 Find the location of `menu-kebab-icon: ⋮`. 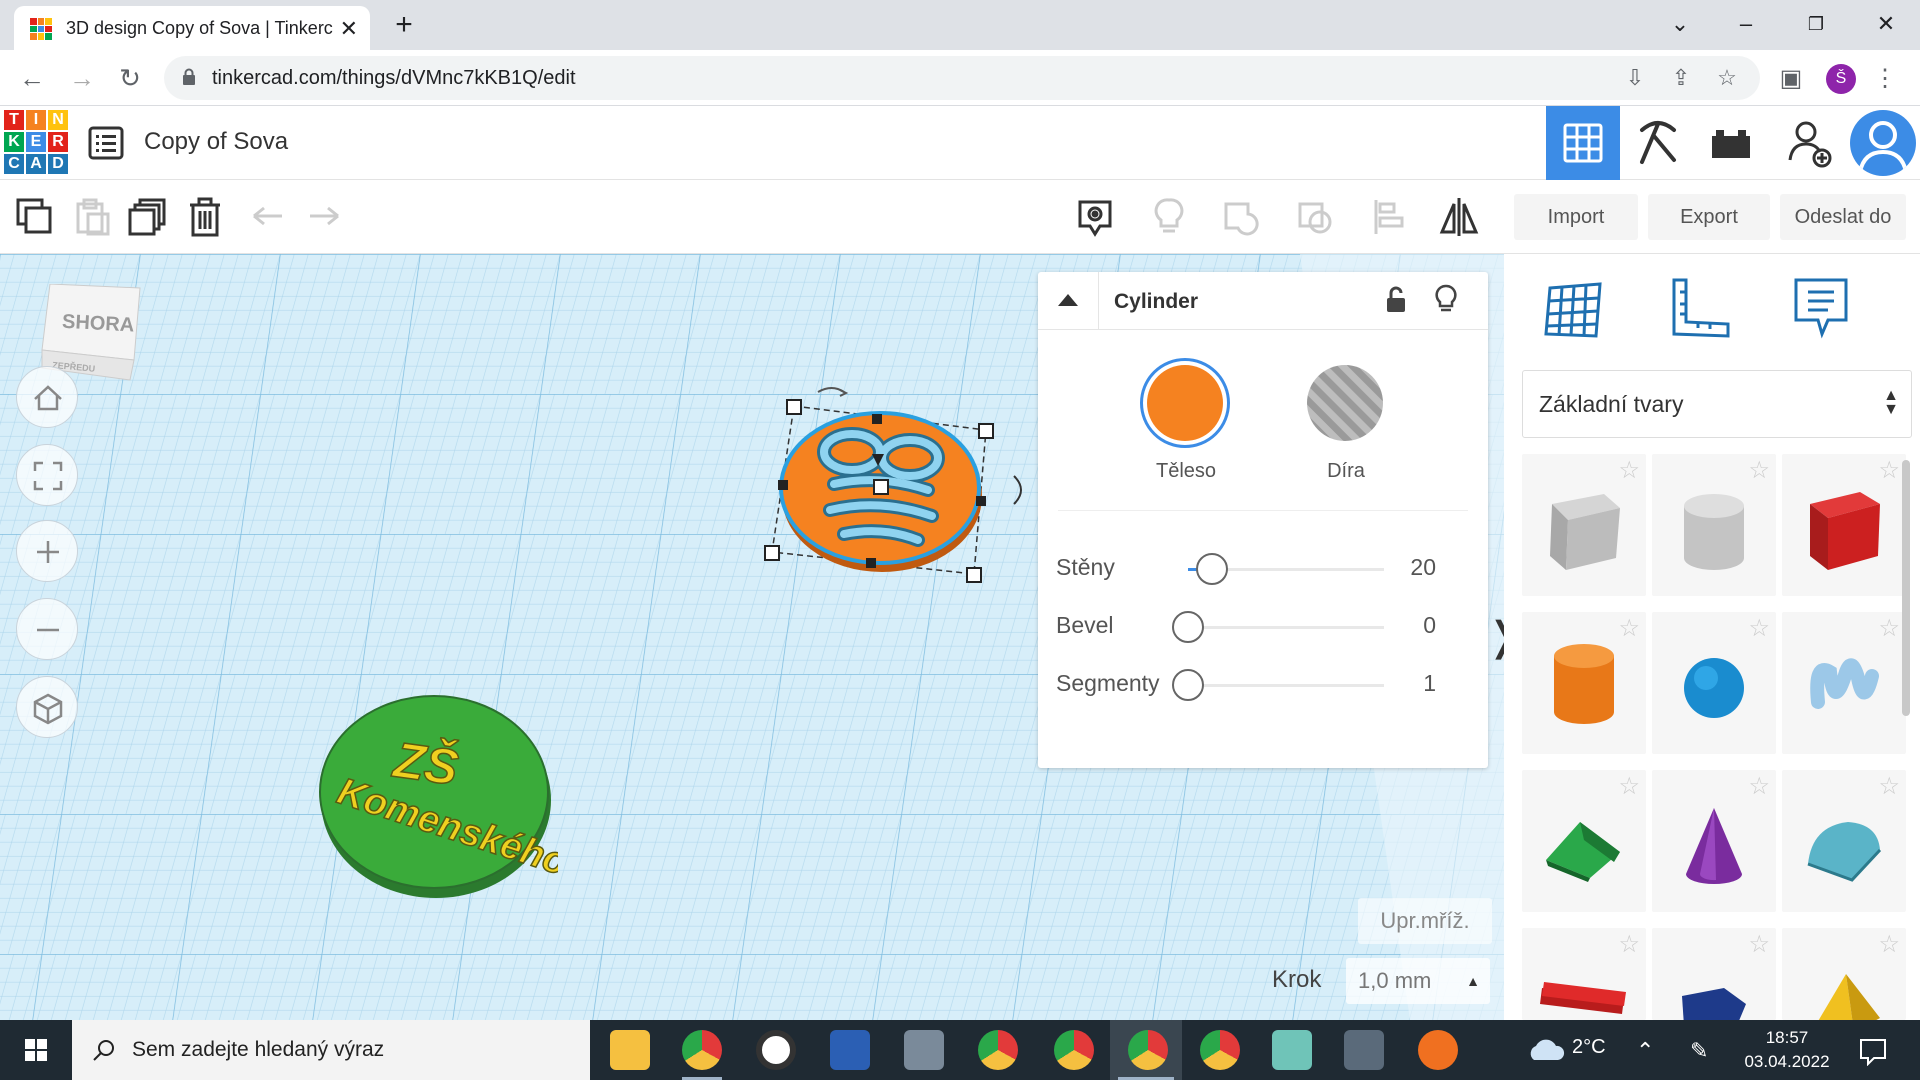

menu-kebab-icon: ⋮ is located at coordinates (1885, 79).